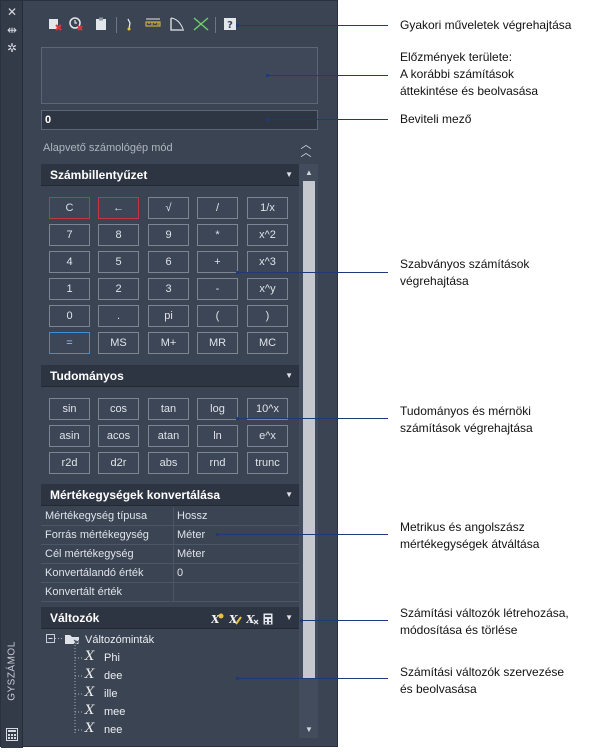 Image resolution: width=610 pixels, height=753 pixels. Describe the element at coordinates (217, 262) in the screenshot. I see `keypad-key: +` at that location.